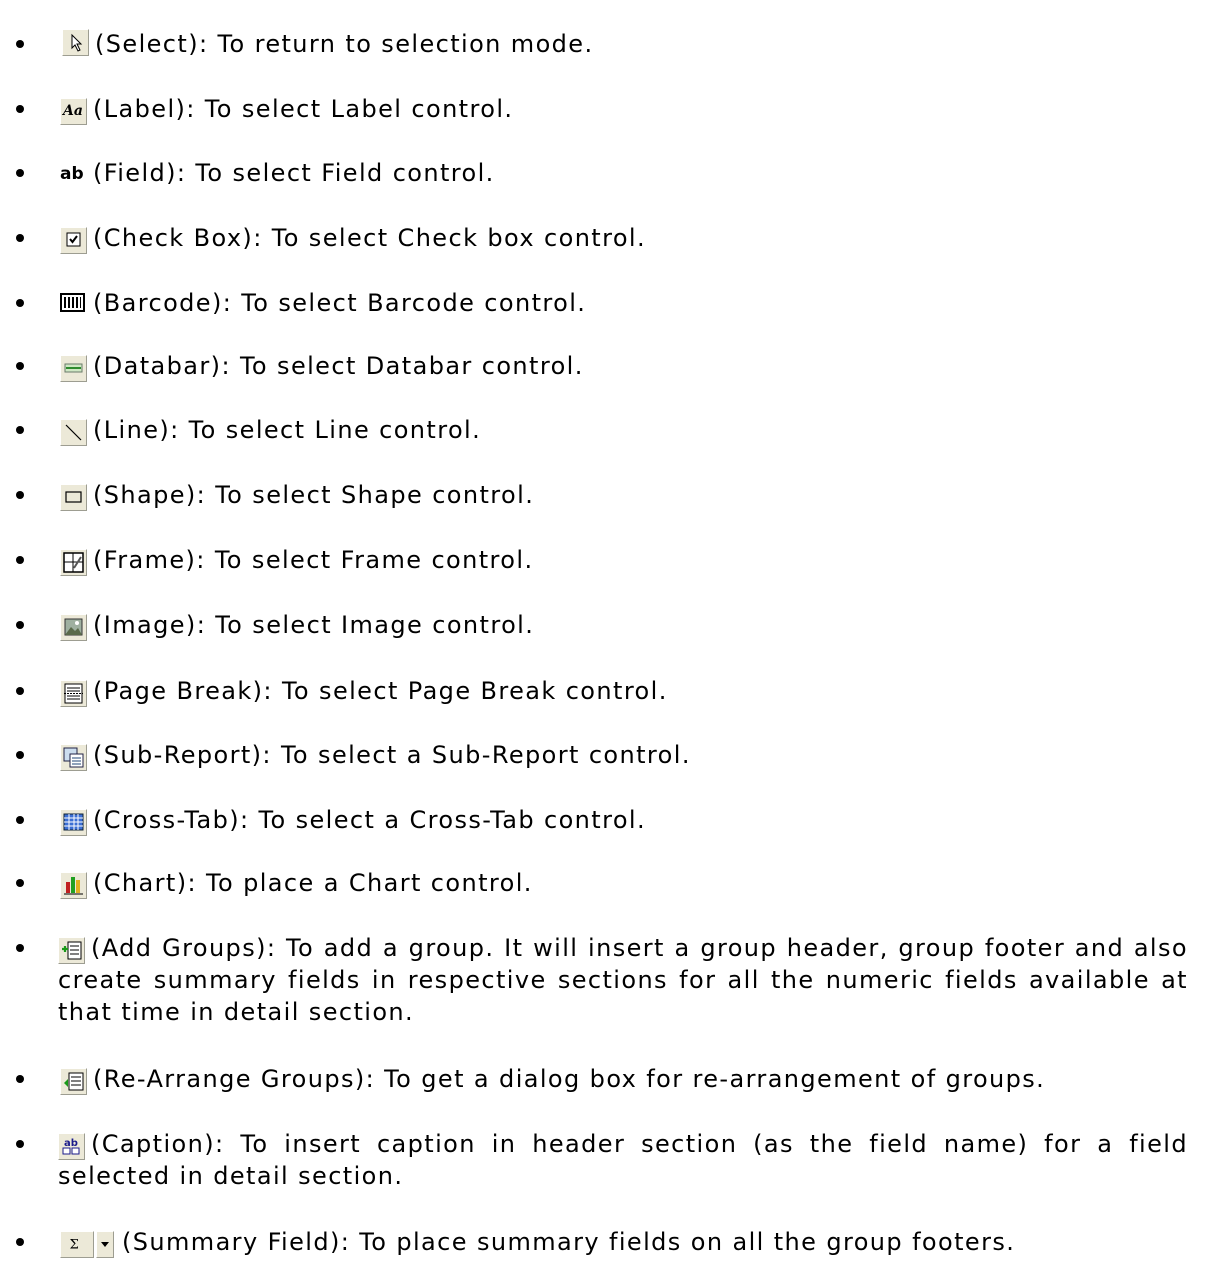 This screenshot has width=1225, height=1274. Describe the element at coordinates (75, 42) in the screenshot. I see `select-arrow-icon` at that location.